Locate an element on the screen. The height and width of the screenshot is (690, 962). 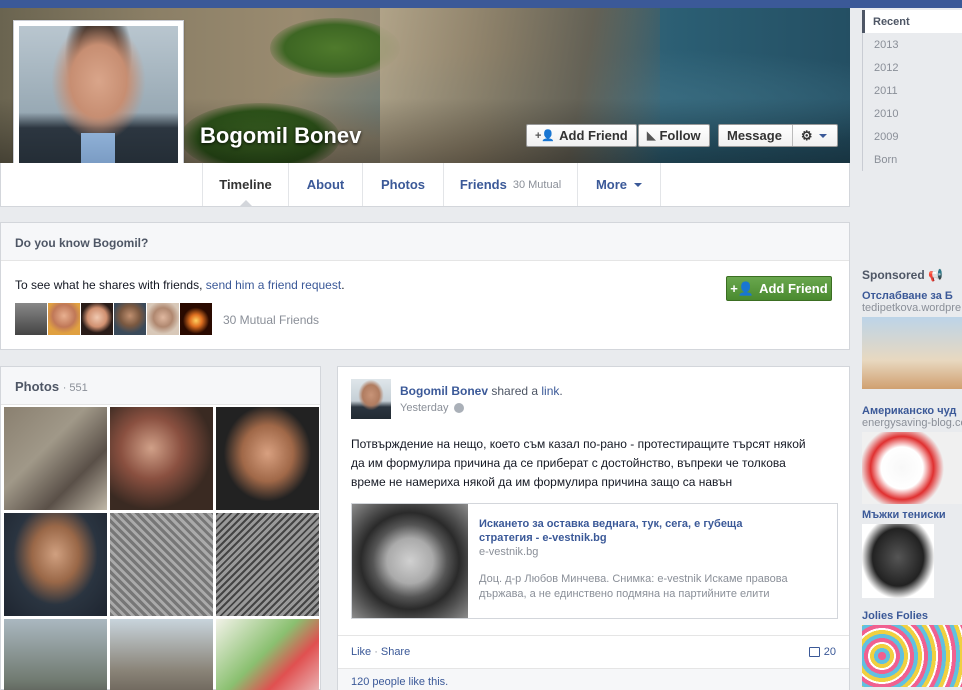
ad-item: Отслабване за Б tedipetkova.wordpre is located at coordinates (912, 339).